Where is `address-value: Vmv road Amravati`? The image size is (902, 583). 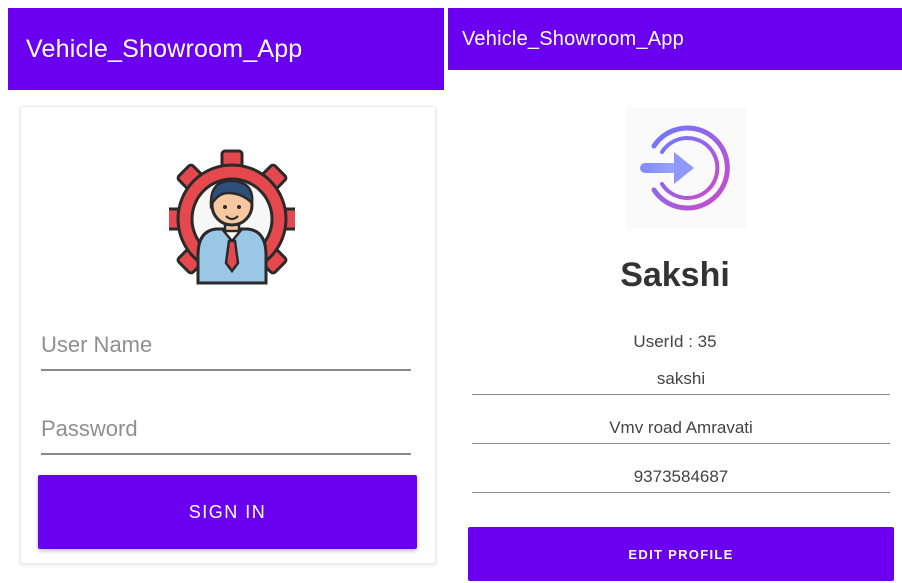 address-value: Vmv road Amravati is located at coordinates (681, 429).